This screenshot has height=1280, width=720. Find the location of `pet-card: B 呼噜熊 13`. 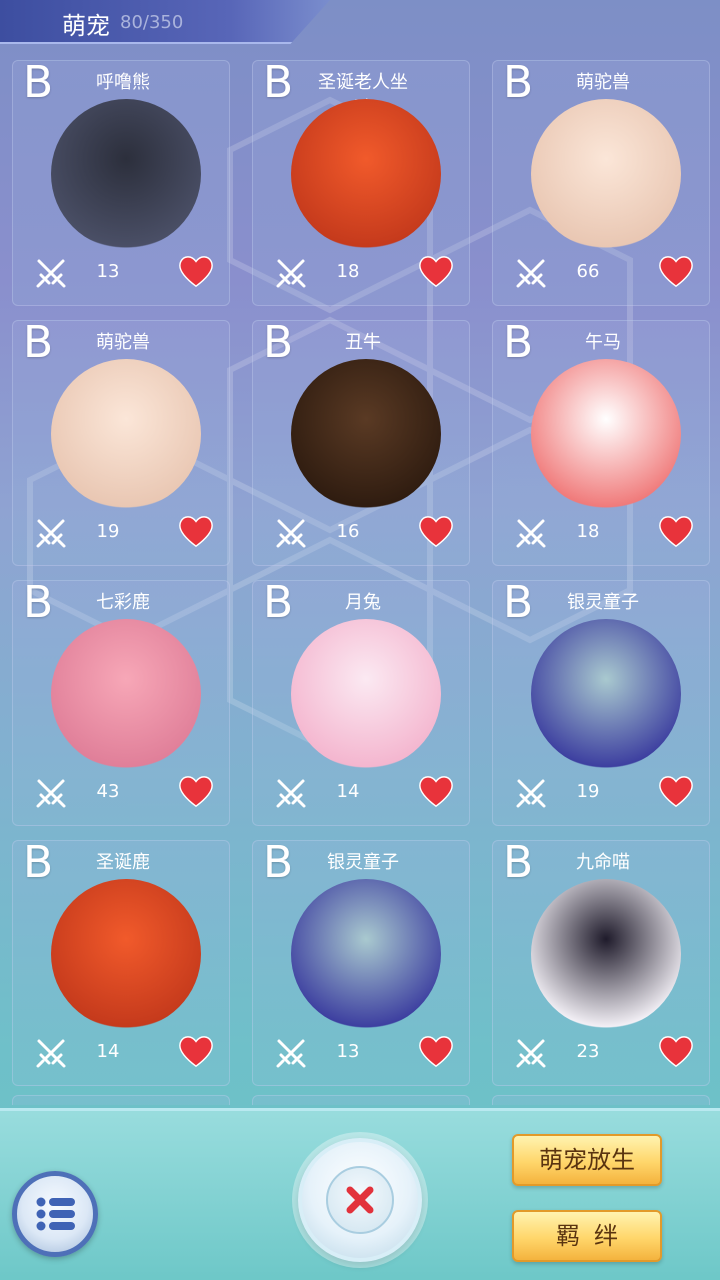

pet-card: B 呼噜熊 13 is located at coordinates (121, 183).